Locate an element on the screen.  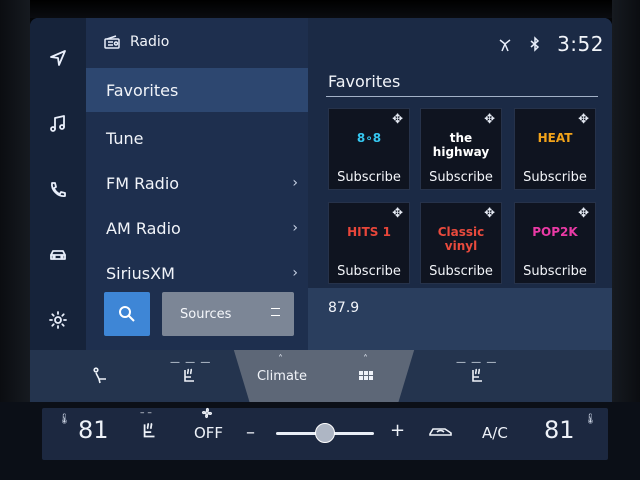
menu-item-label: Favorites is located at coordinates (142, 90).